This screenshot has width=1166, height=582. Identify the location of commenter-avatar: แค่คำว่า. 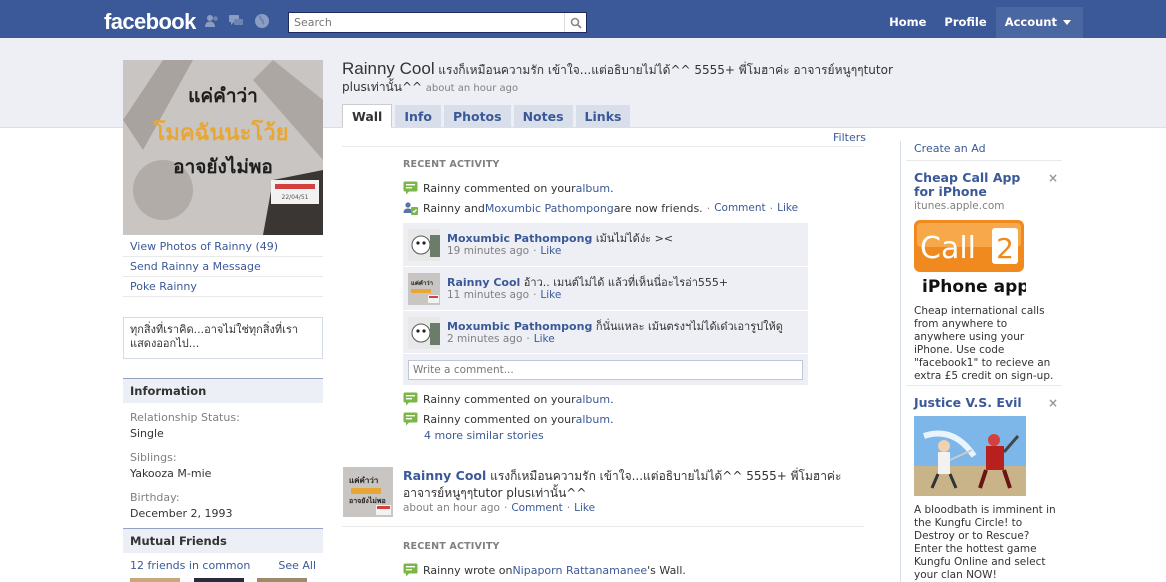
(424, 289).